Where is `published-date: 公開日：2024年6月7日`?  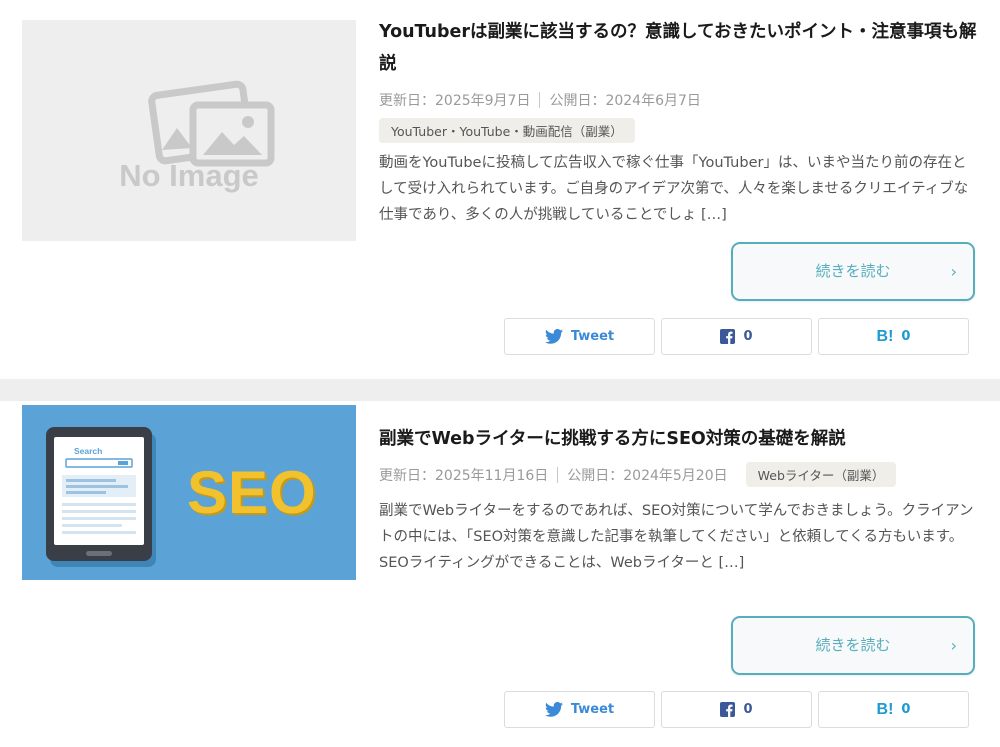 published-date: 公開日：2024年6月7日 is located at coordinates (625, 101).